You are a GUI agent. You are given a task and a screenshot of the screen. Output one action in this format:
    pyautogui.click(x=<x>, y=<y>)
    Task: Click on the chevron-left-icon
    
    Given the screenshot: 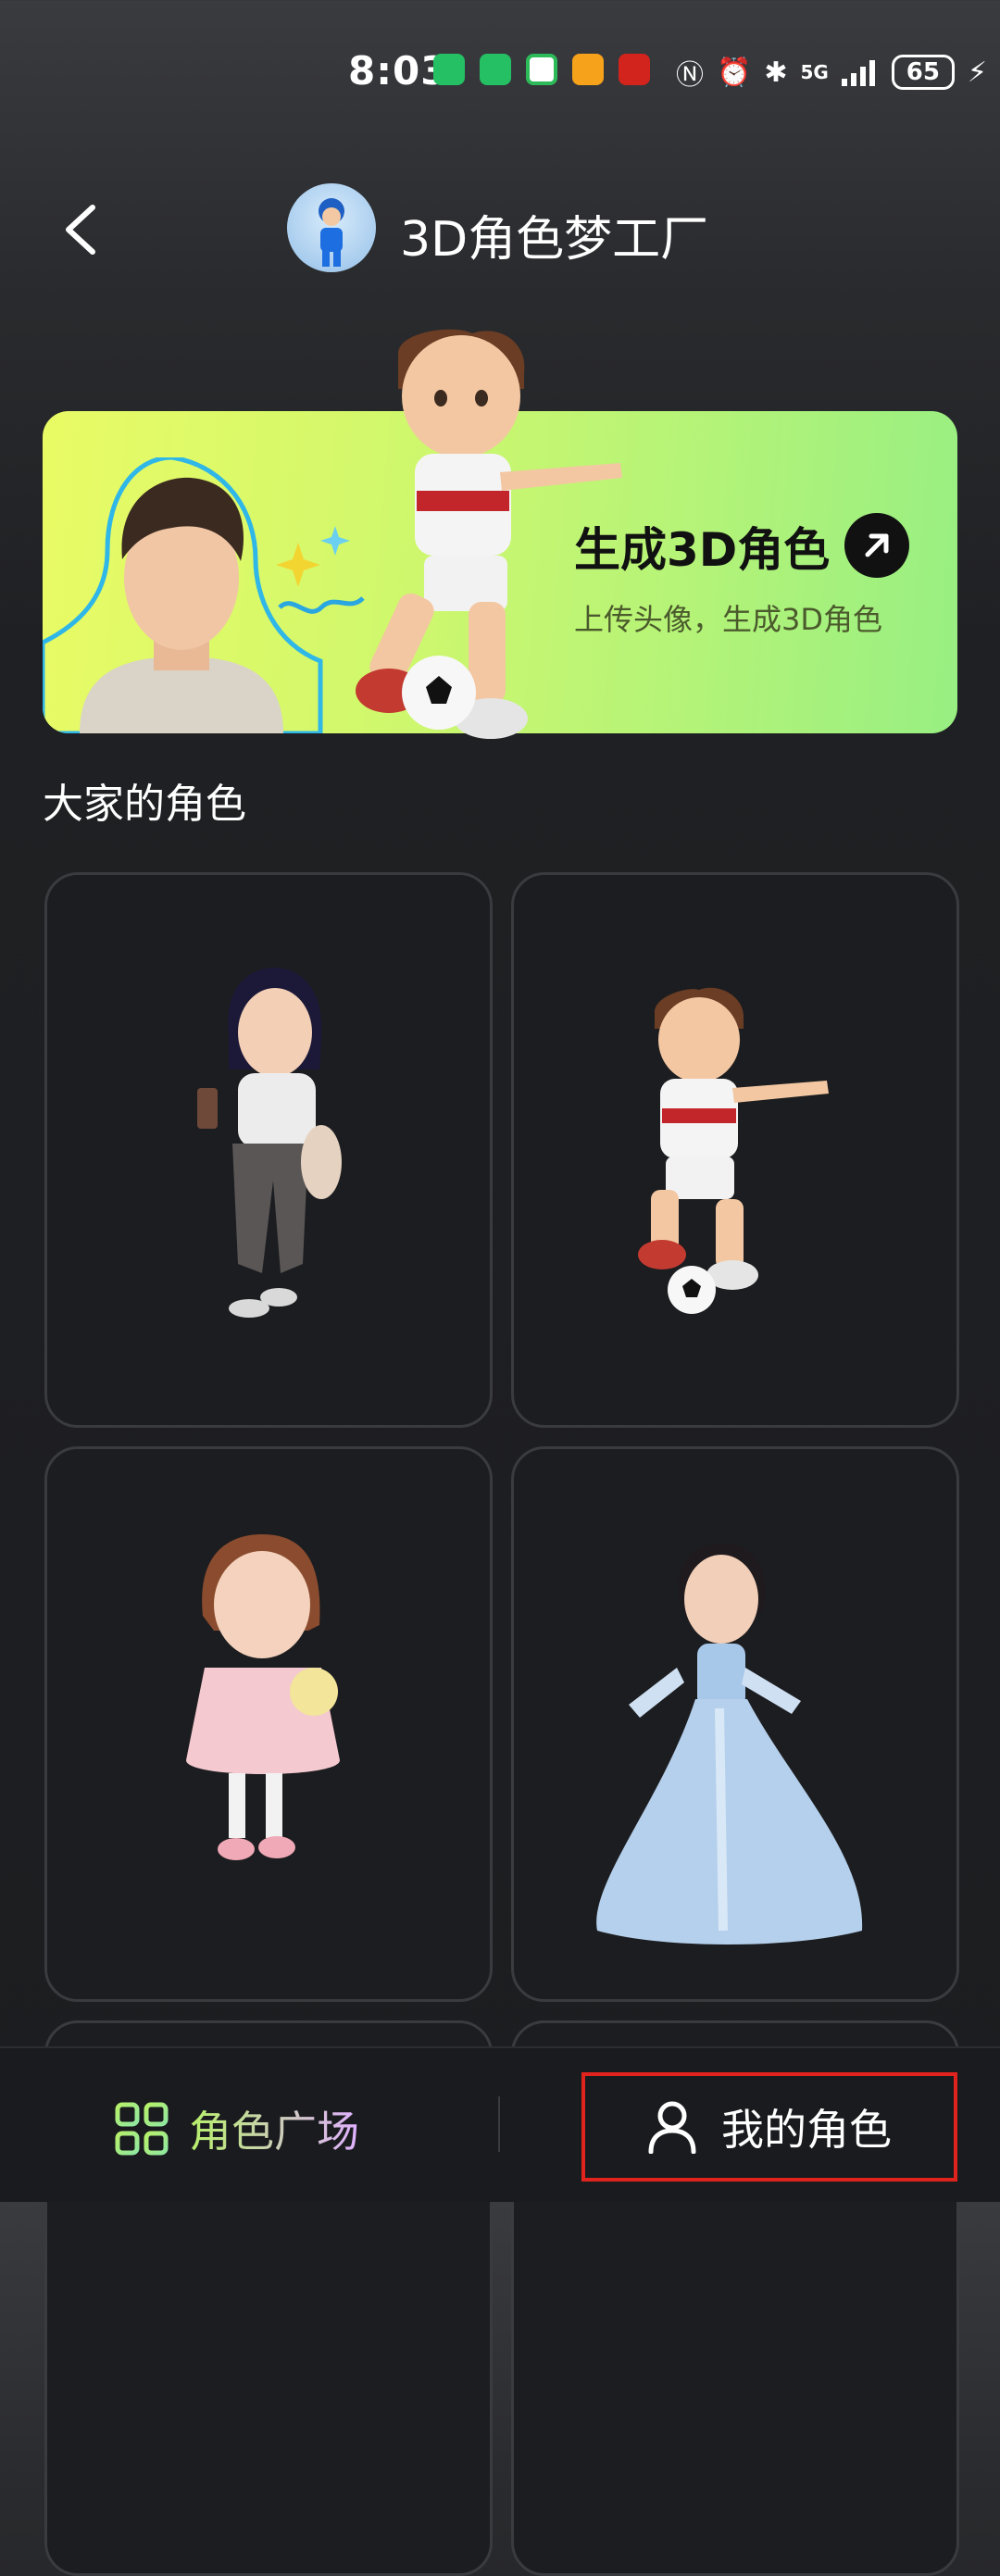 What is the action you would take?
    pyautogui.click(x=81, y=230)
    